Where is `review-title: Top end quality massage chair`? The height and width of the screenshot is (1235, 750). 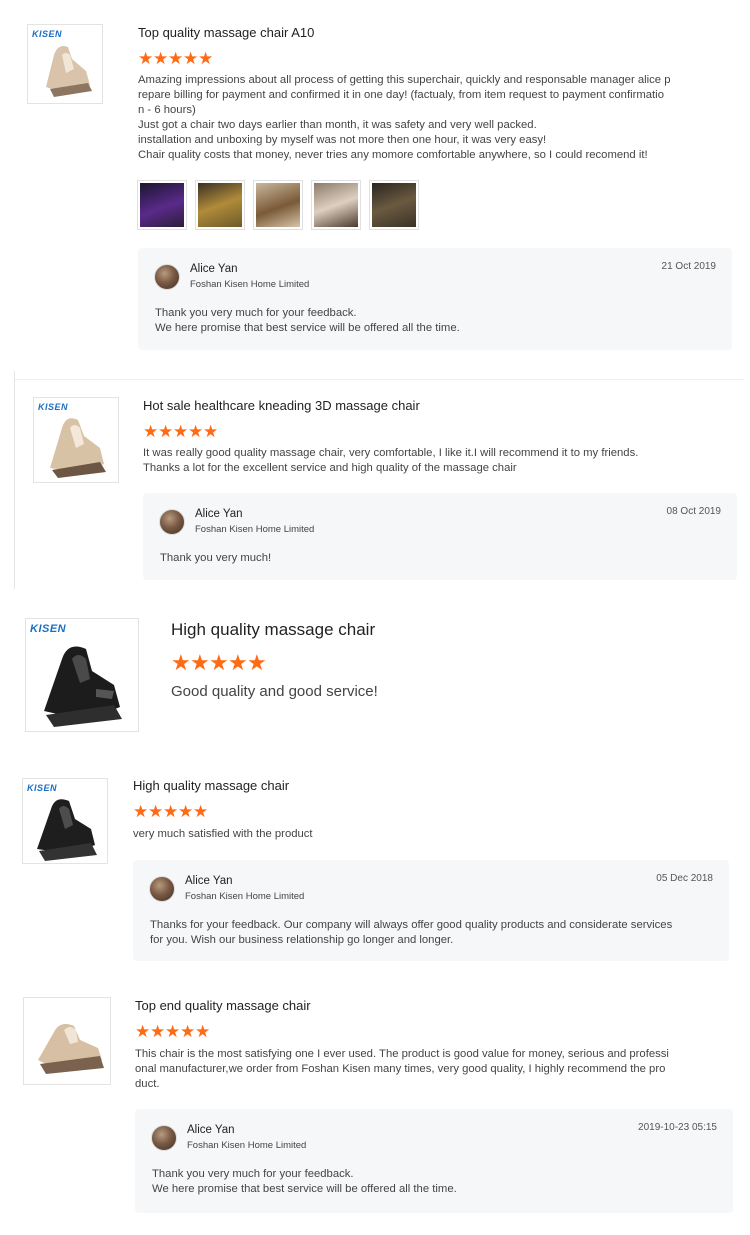 review-title: Top end quality massage chair is located at coordinates (223, 1005).